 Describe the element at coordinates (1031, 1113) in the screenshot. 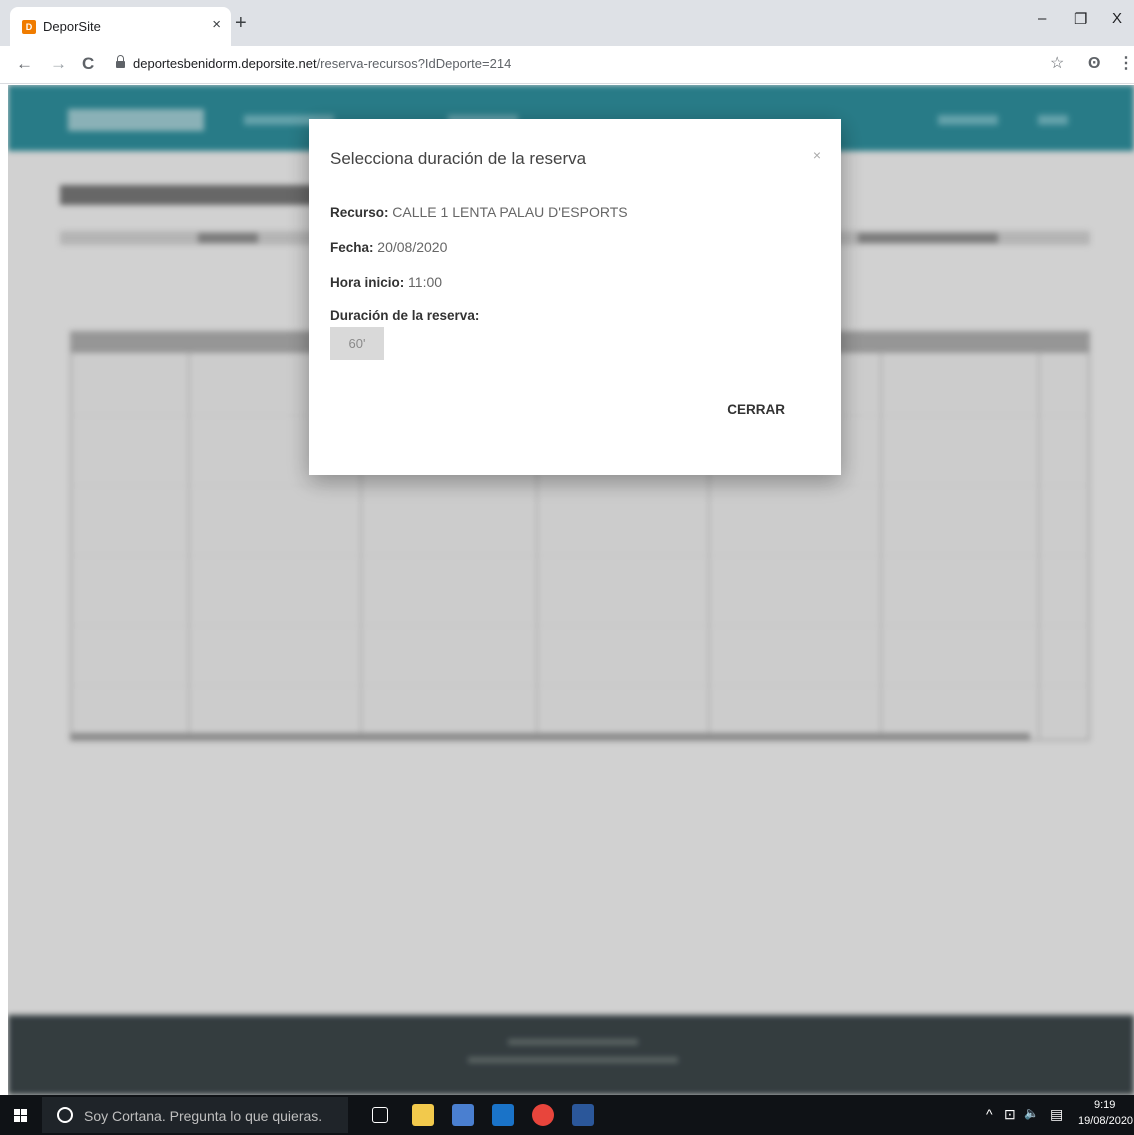

I see `volume-icon: 🔈` at that location.